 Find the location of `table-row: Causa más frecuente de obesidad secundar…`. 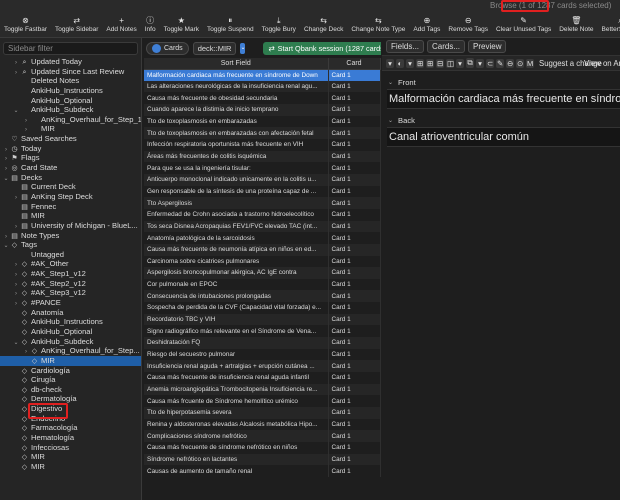

table-row: Causa más frecuente de obesidad secundar… is located at coordinates (262, 98).